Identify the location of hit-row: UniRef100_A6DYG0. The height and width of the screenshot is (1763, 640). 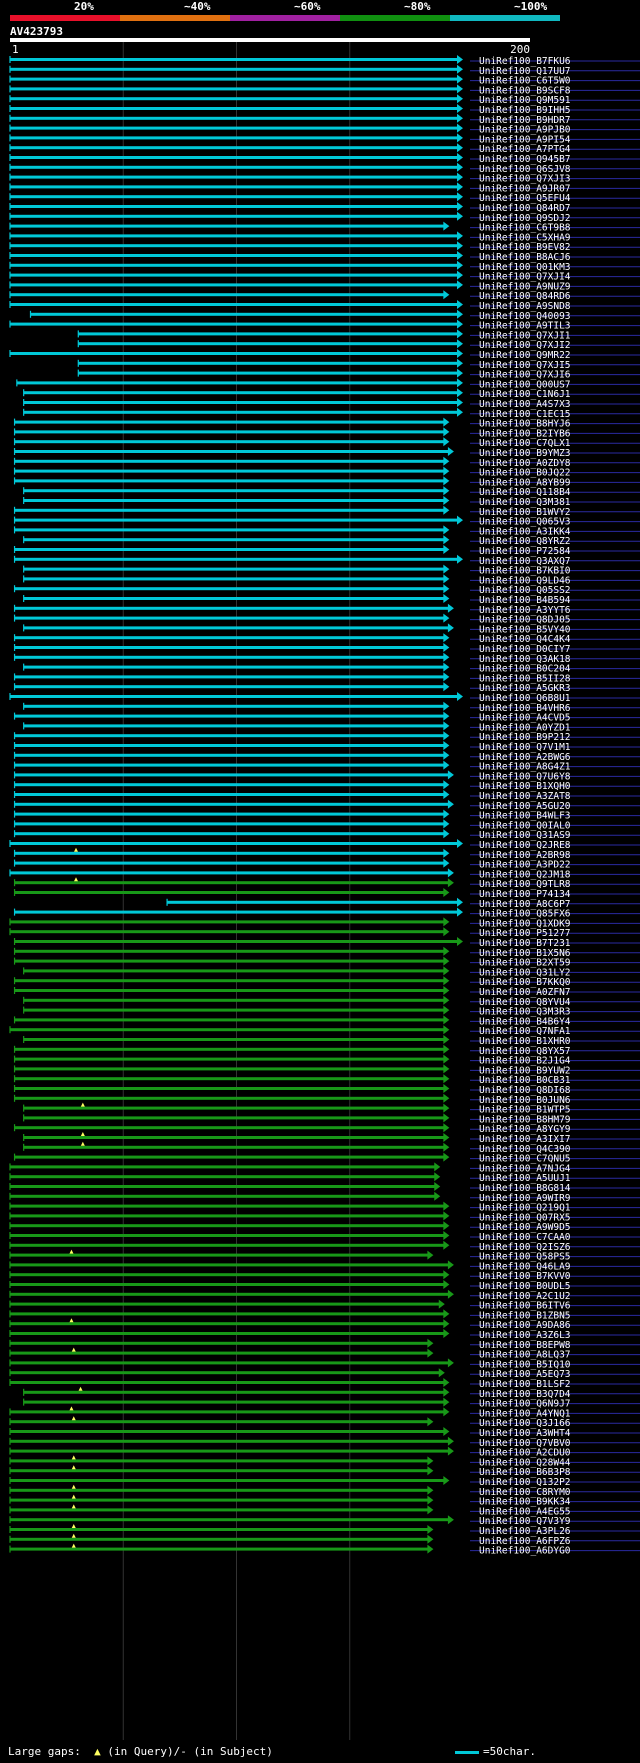
(290, 1550).